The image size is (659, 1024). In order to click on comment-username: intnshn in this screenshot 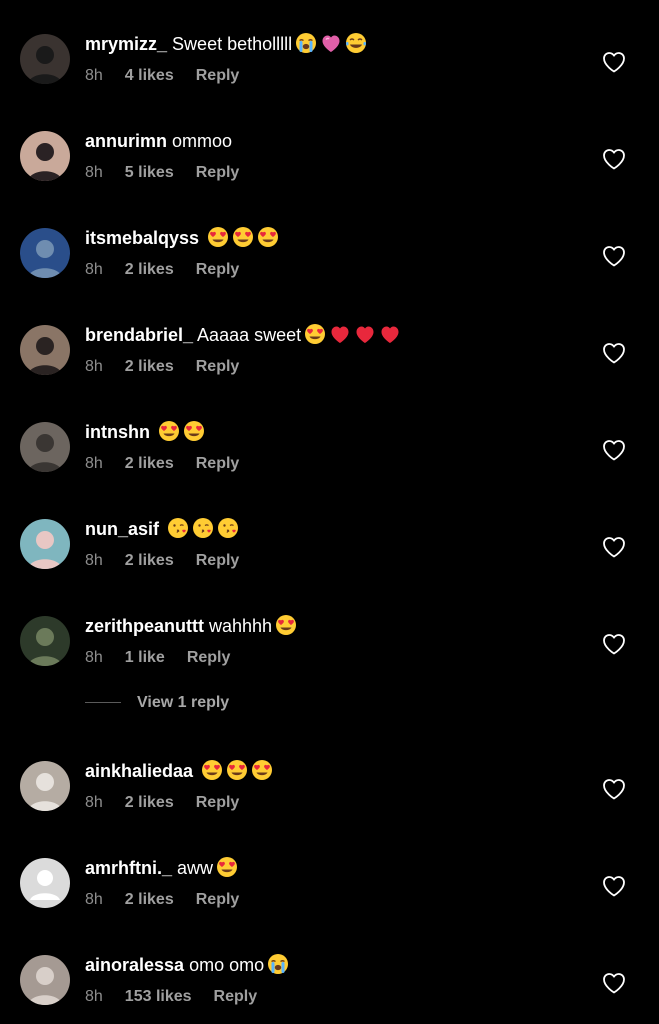, I will do `click(117, 432)`.